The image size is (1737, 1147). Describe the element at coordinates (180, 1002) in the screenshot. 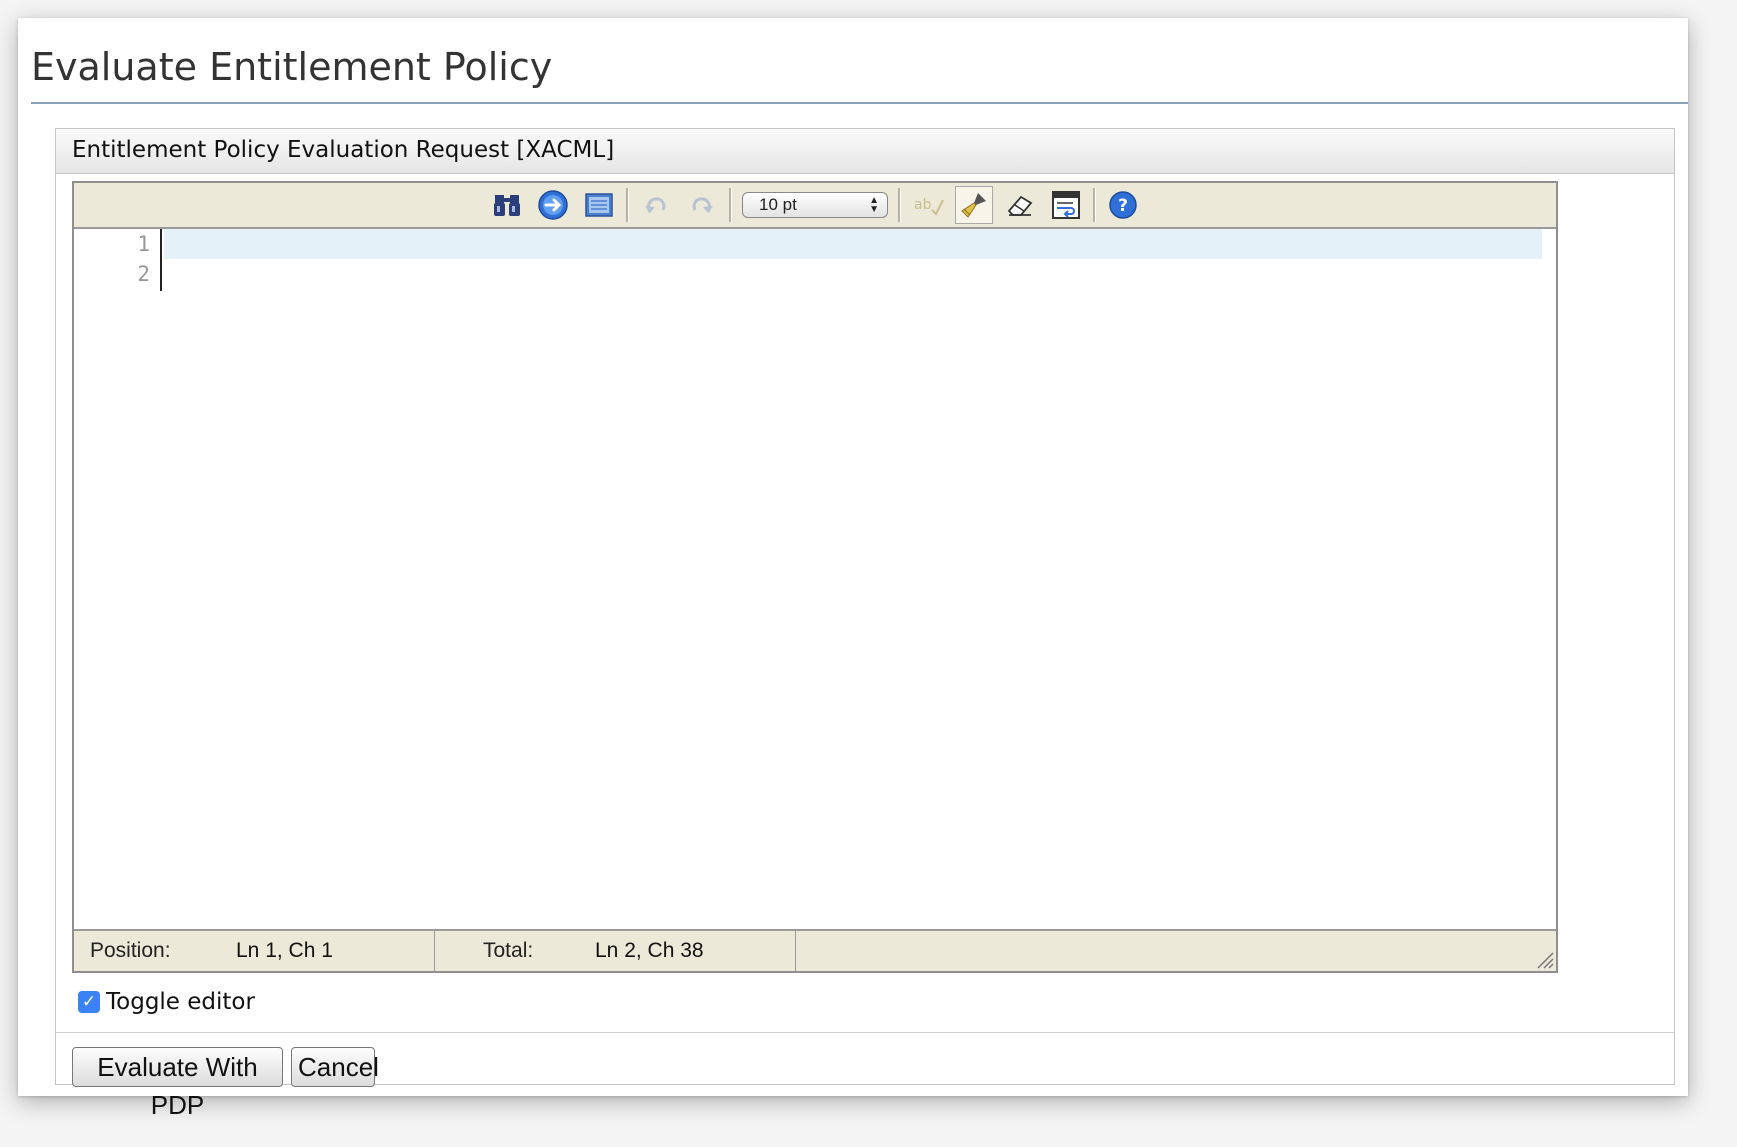

I see `toggle-editor-label: Toggle editor` at that location.